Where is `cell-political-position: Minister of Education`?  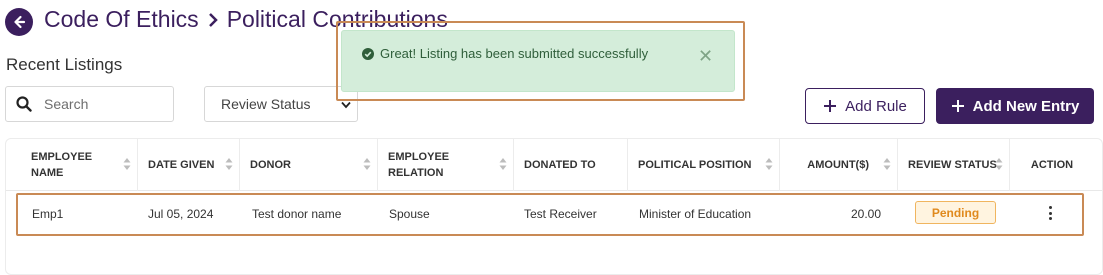 cell-political-position: Minister of Education is located at coordinates (695, 214).